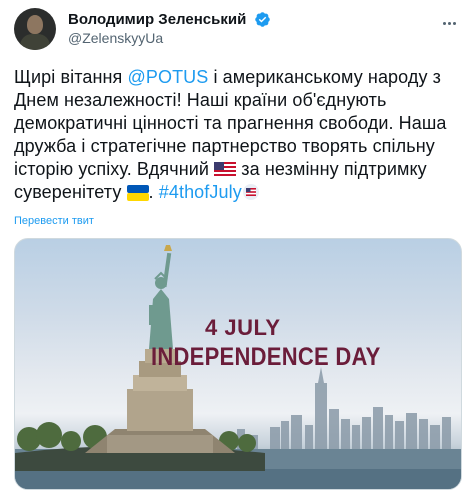  I want to click on avatar-body, so click(35, 42).